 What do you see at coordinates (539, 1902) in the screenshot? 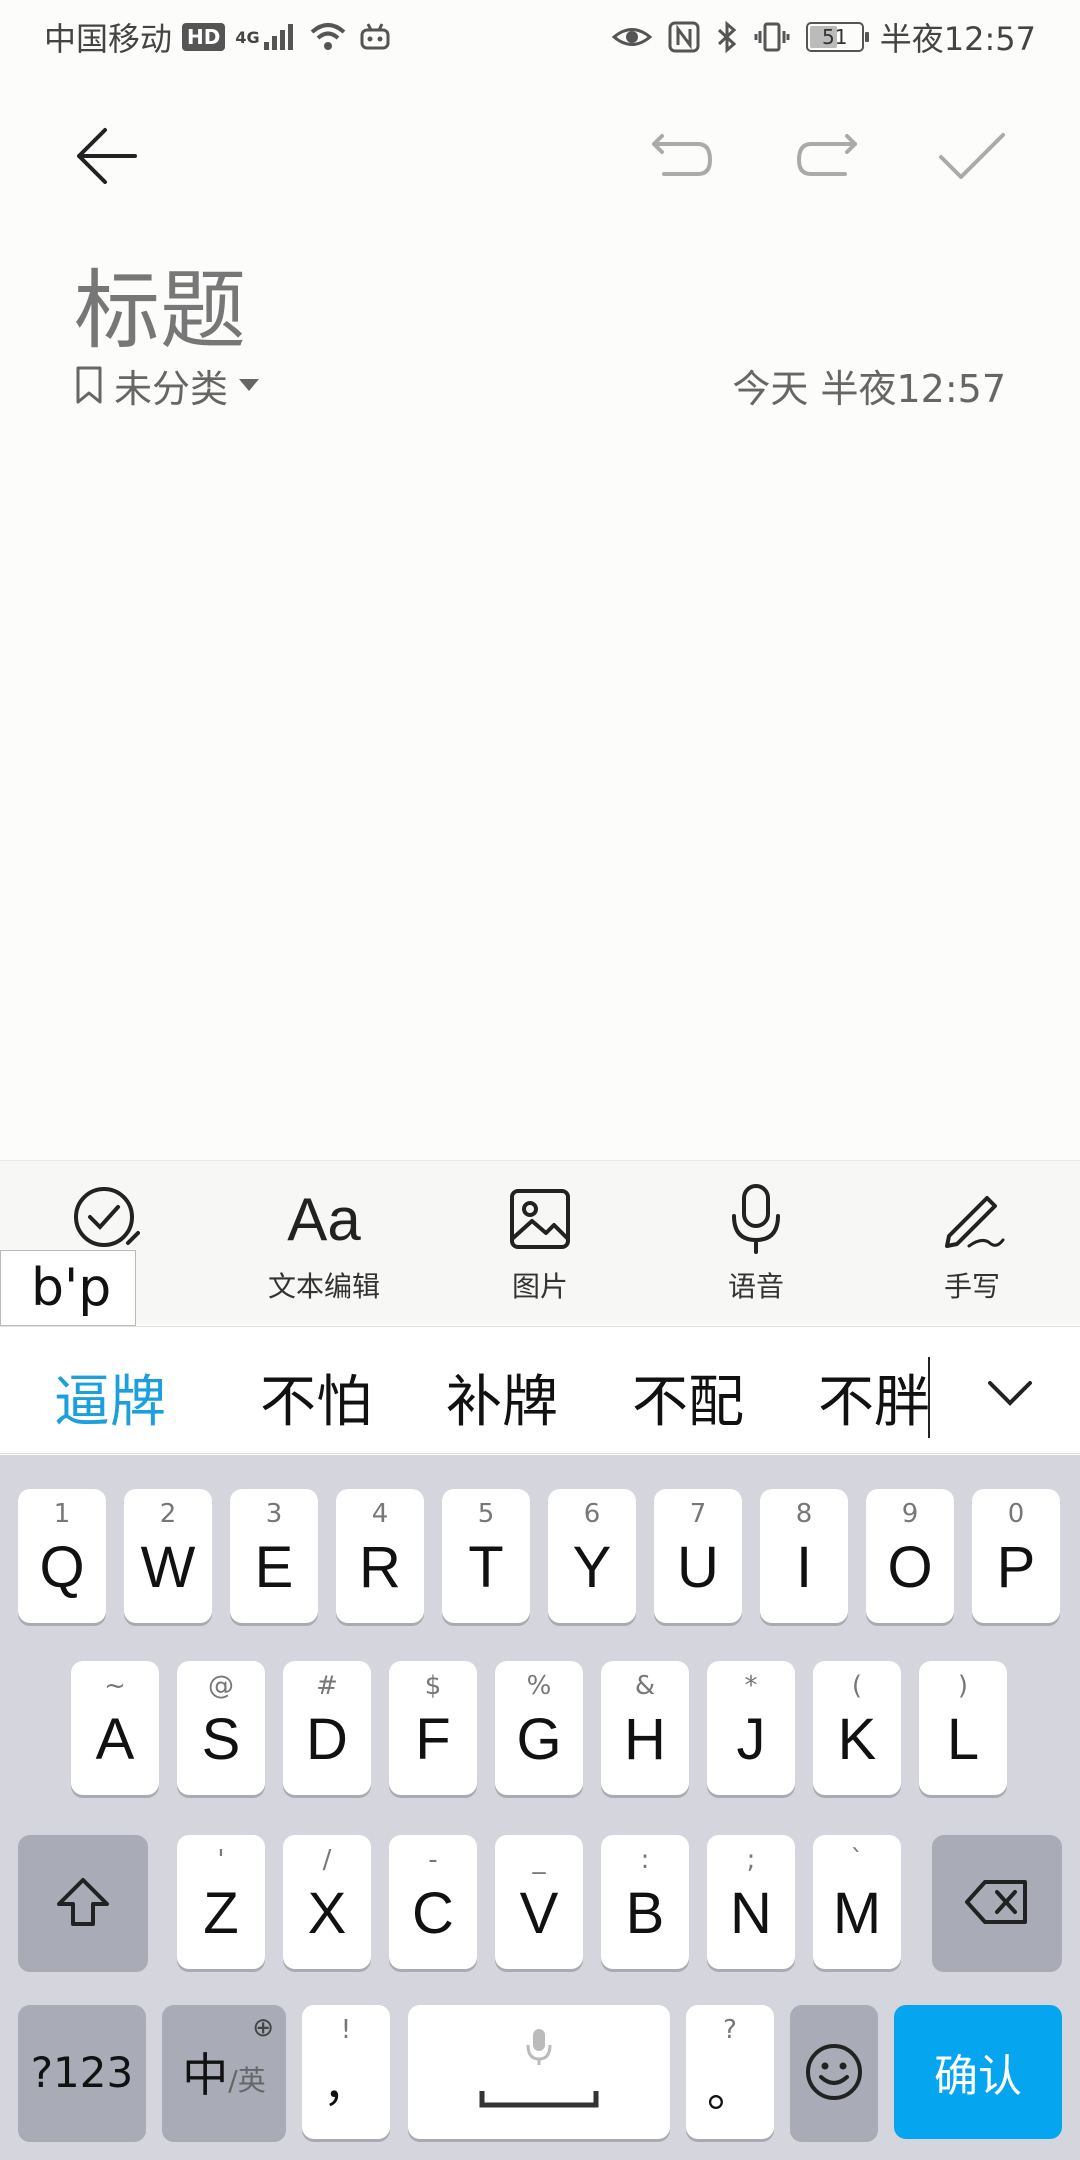
I see `key-v: _ V` at bounding box center [539, 1902].